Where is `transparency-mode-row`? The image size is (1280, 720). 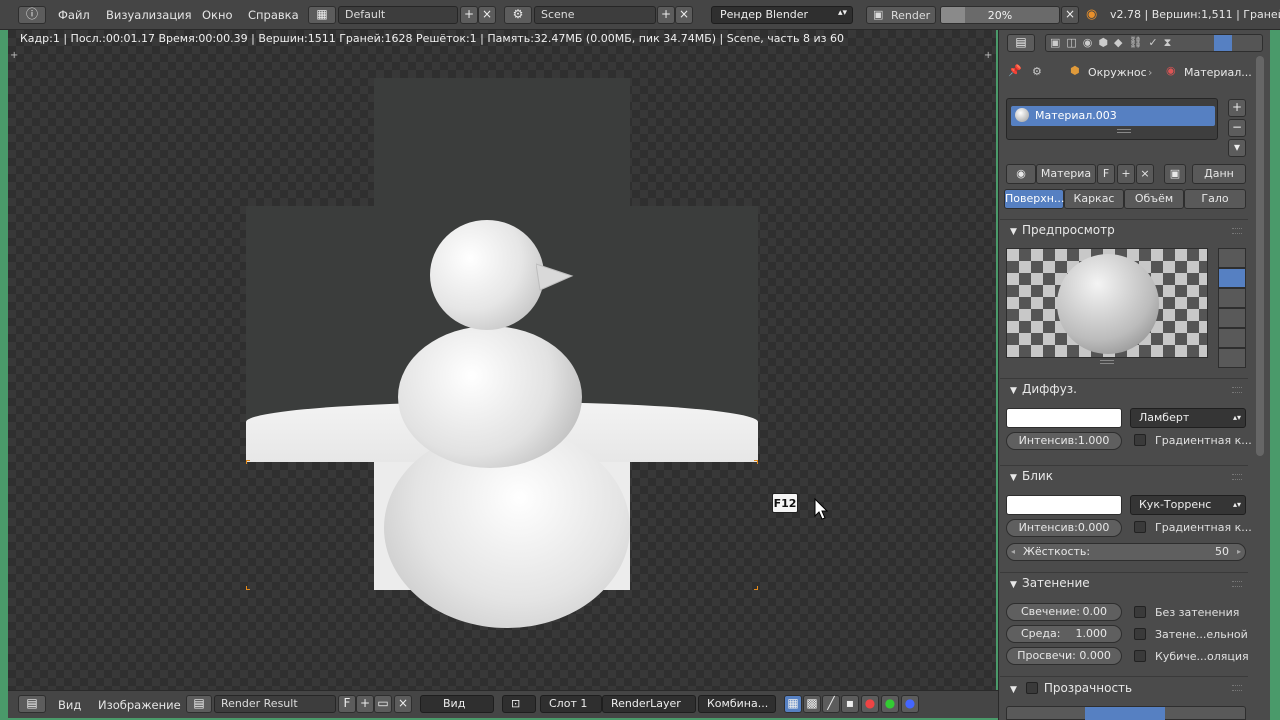 transparency-mode-row is located at coordinates (1126, 713).